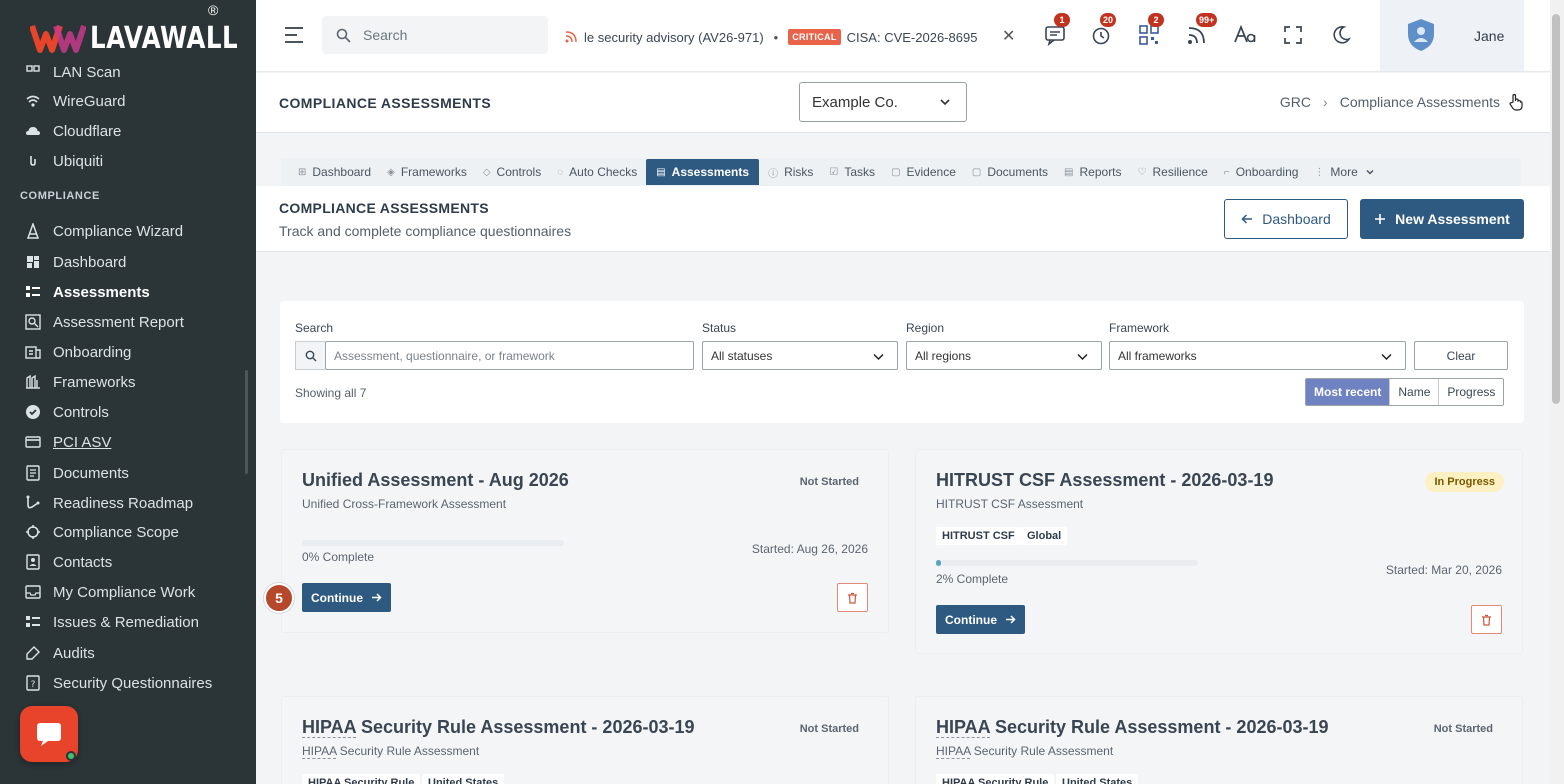 The width and height of the screenshot is (1564, 784). I want to click on sidebar-item-assessment-report: Assessment Report, so click(104, 322).